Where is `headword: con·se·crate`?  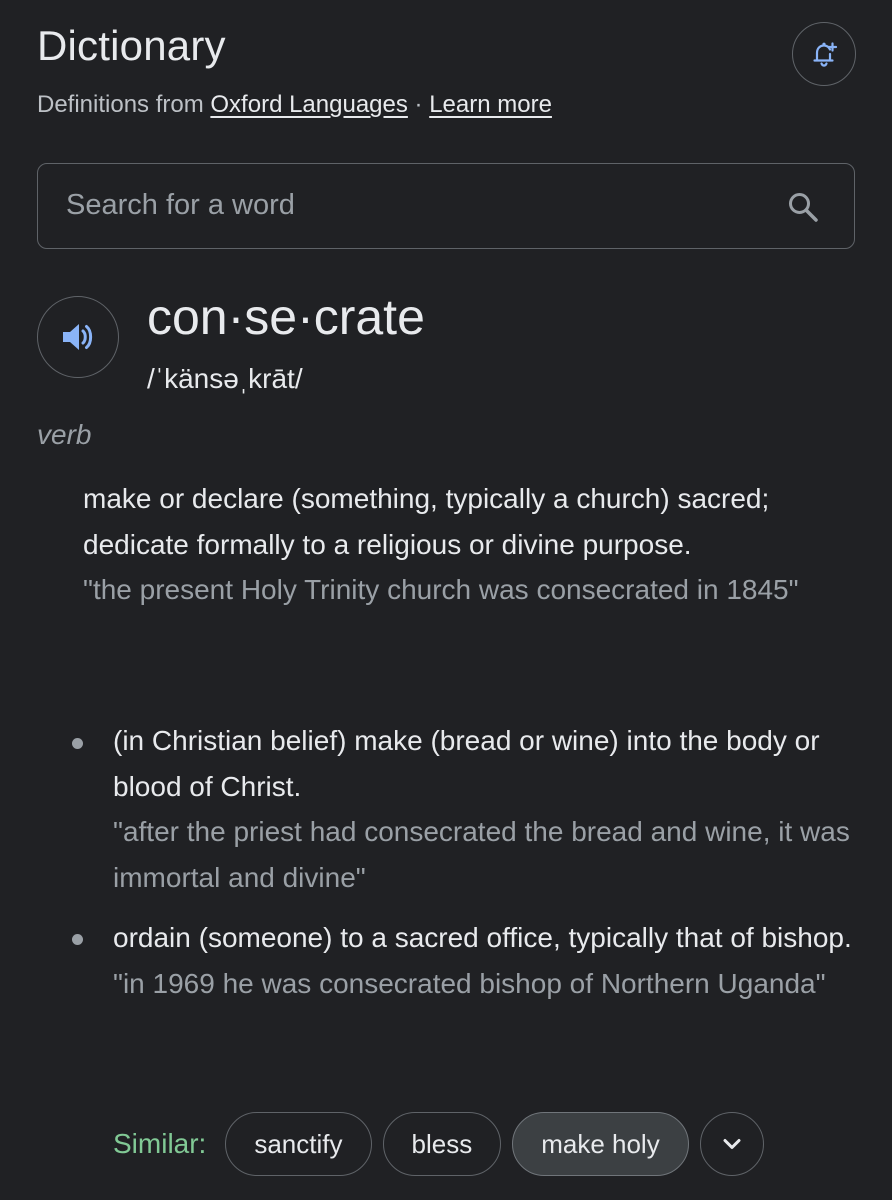 headword: con·se·crate is located at coordinates (286, 317).